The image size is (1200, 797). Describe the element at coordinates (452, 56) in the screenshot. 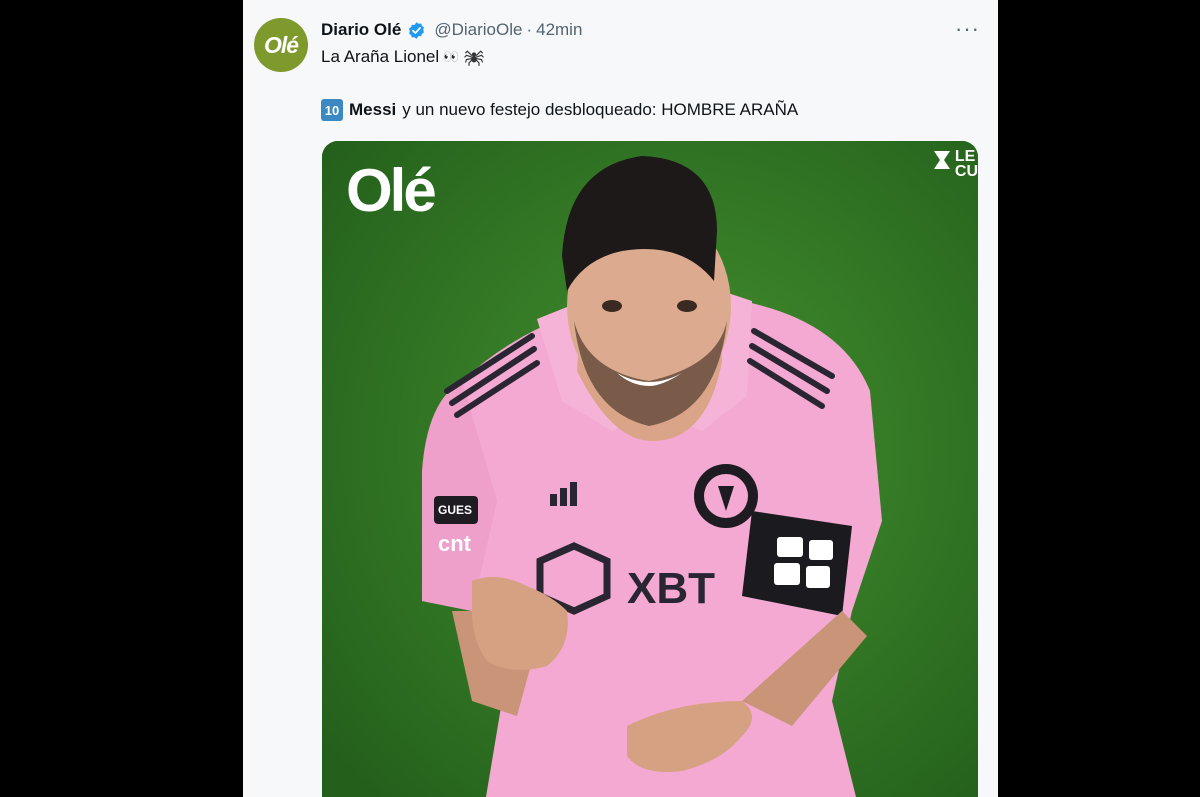

I see `eyes-emoji-icon: 👀` at that location.